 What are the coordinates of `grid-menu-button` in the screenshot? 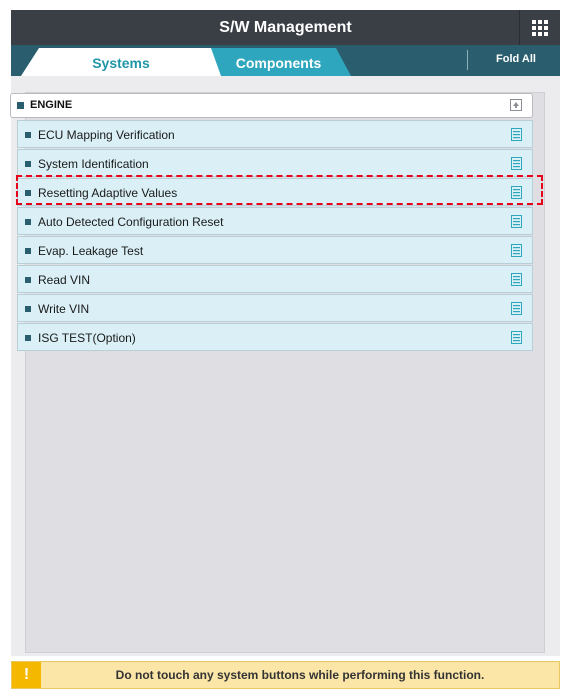 It's located at (539, 27).